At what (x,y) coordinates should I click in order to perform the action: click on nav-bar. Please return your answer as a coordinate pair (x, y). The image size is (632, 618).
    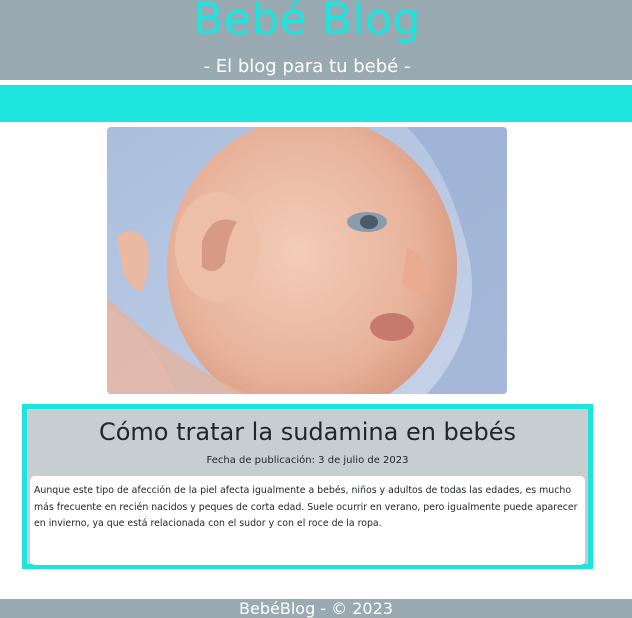
    Looking at the image, I should click on (316, 103).